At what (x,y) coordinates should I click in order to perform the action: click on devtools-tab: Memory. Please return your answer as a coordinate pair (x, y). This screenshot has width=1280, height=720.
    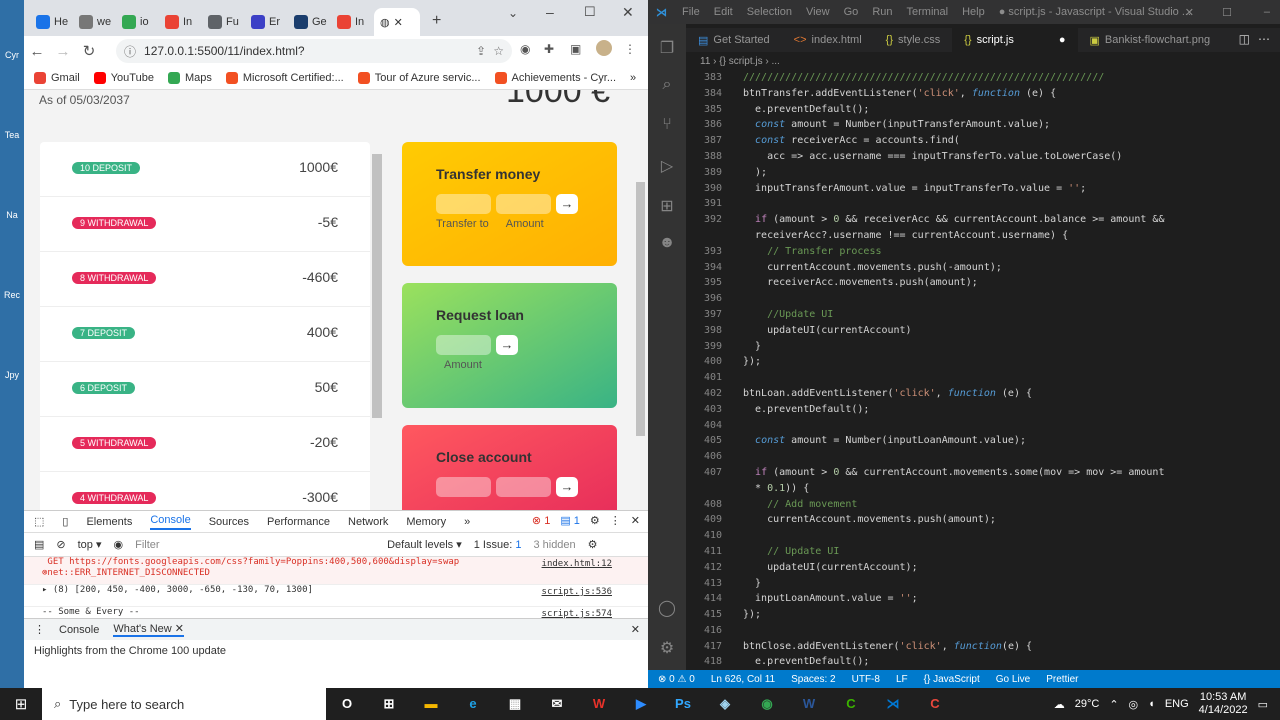
    Looking at the image, I should click on (426, 522).